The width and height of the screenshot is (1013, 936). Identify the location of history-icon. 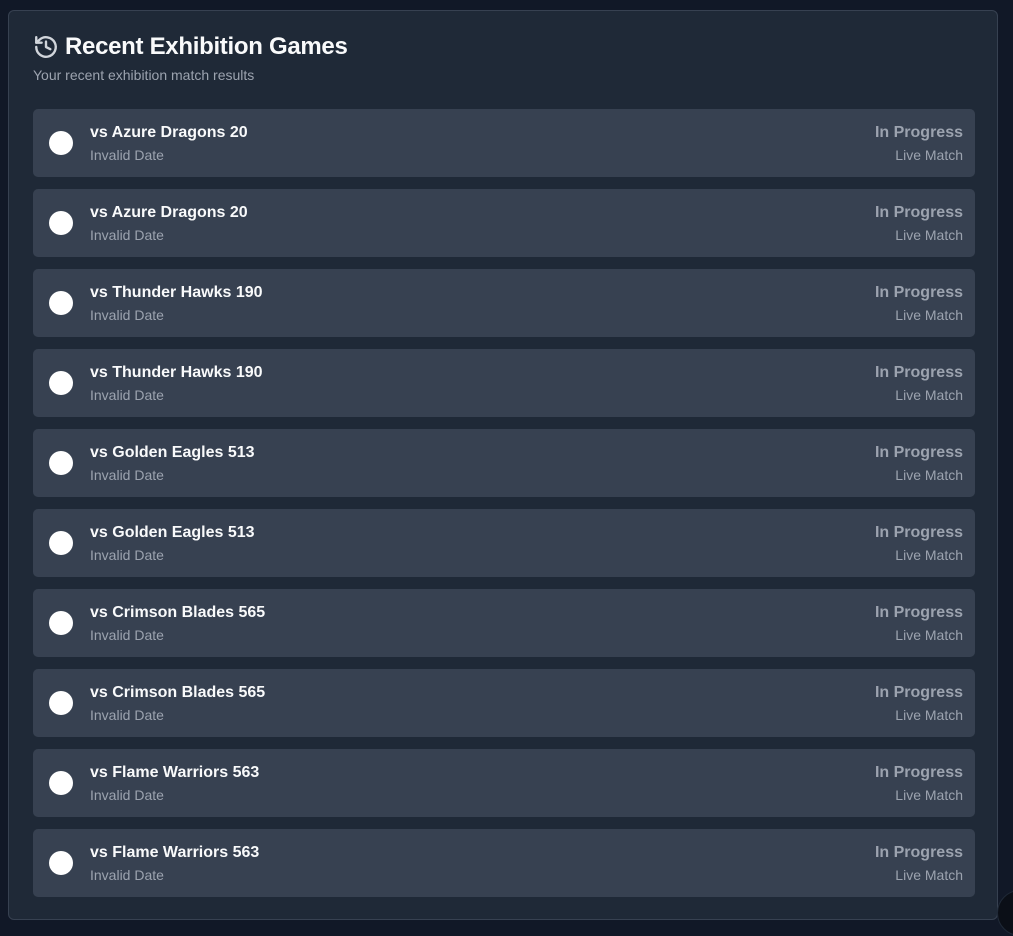
(46, 47).